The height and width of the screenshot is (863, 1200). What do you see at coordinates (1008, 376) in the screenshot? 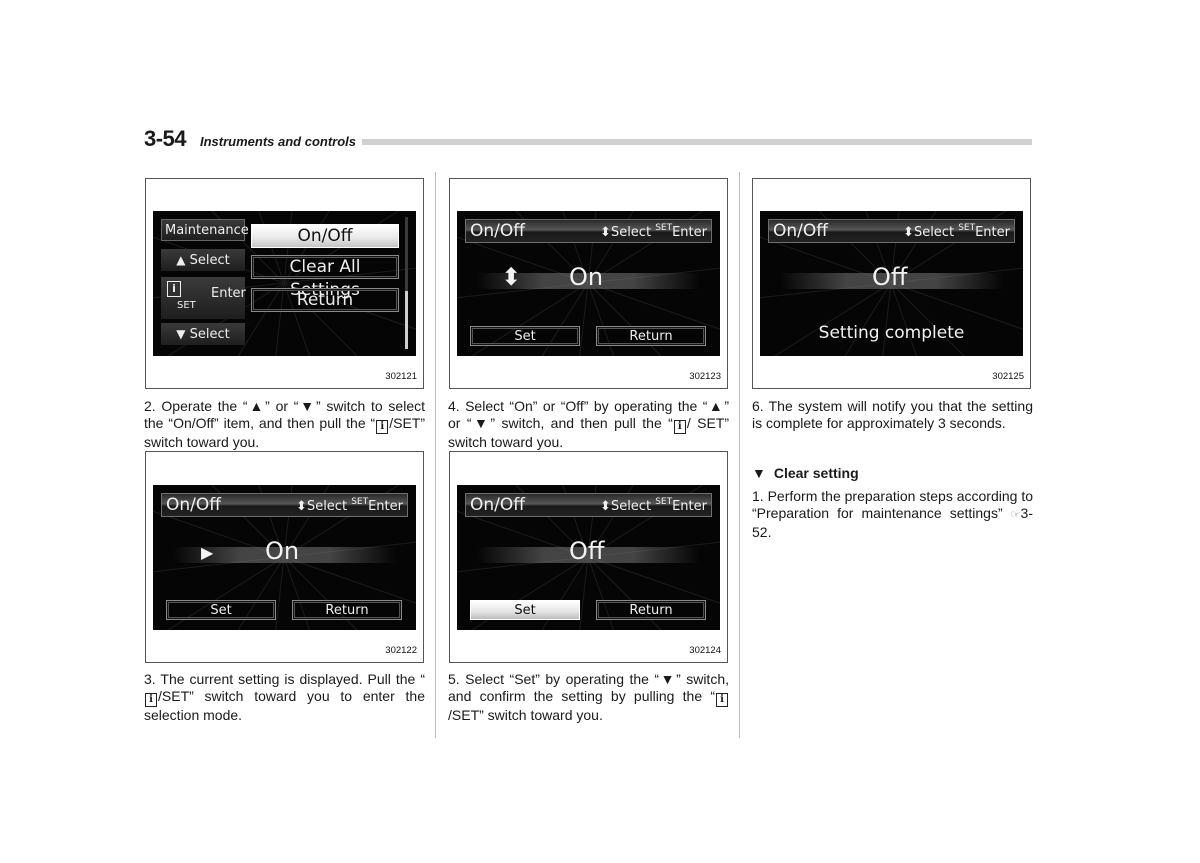
I see `figure-code: 302125` at bounding box center [1008, 376].